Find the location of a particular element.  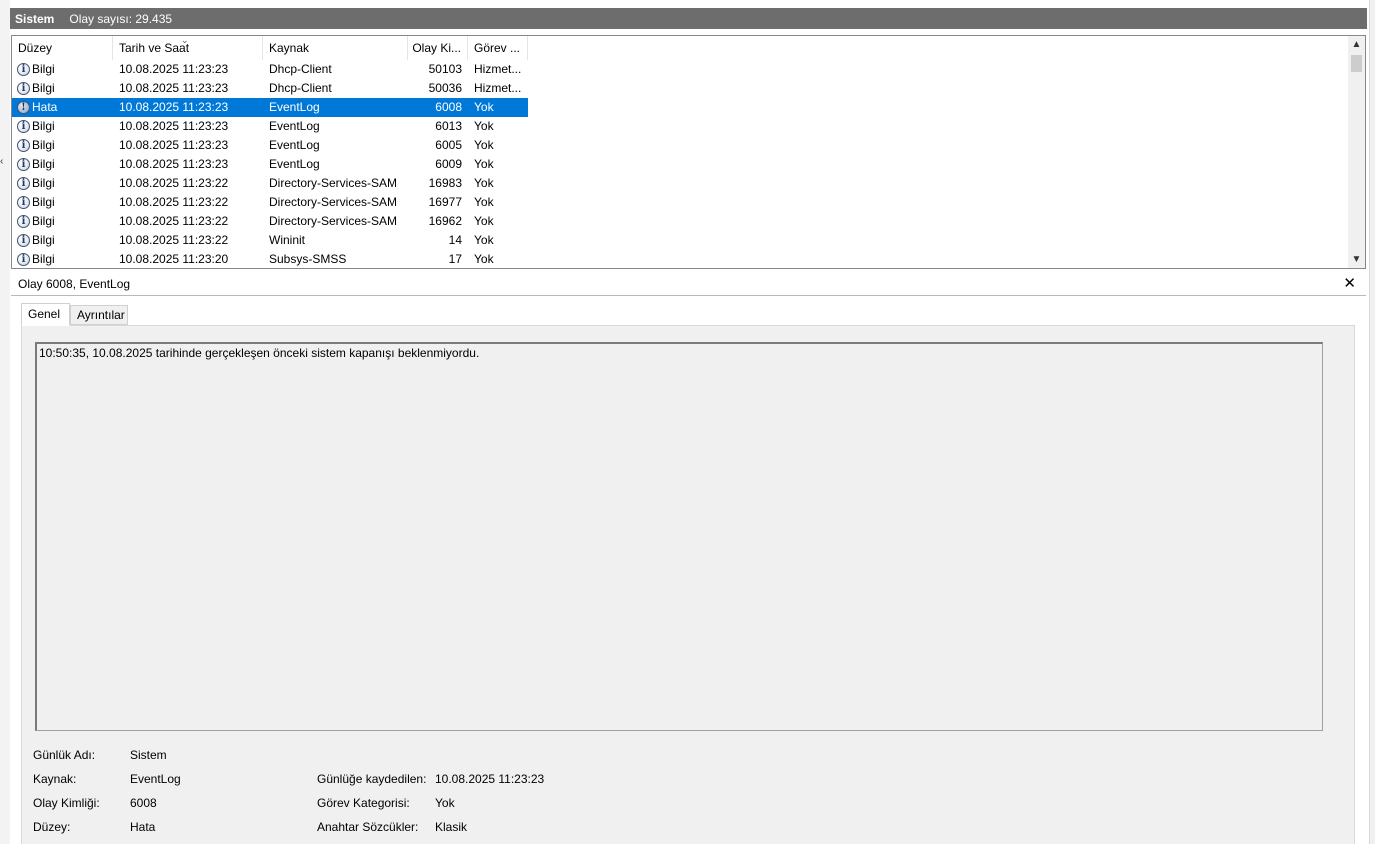

table-row: i Bilgi 10.08.2025 11:23:23 EventLog 6005 Yok is located at coordinates (270, 145).